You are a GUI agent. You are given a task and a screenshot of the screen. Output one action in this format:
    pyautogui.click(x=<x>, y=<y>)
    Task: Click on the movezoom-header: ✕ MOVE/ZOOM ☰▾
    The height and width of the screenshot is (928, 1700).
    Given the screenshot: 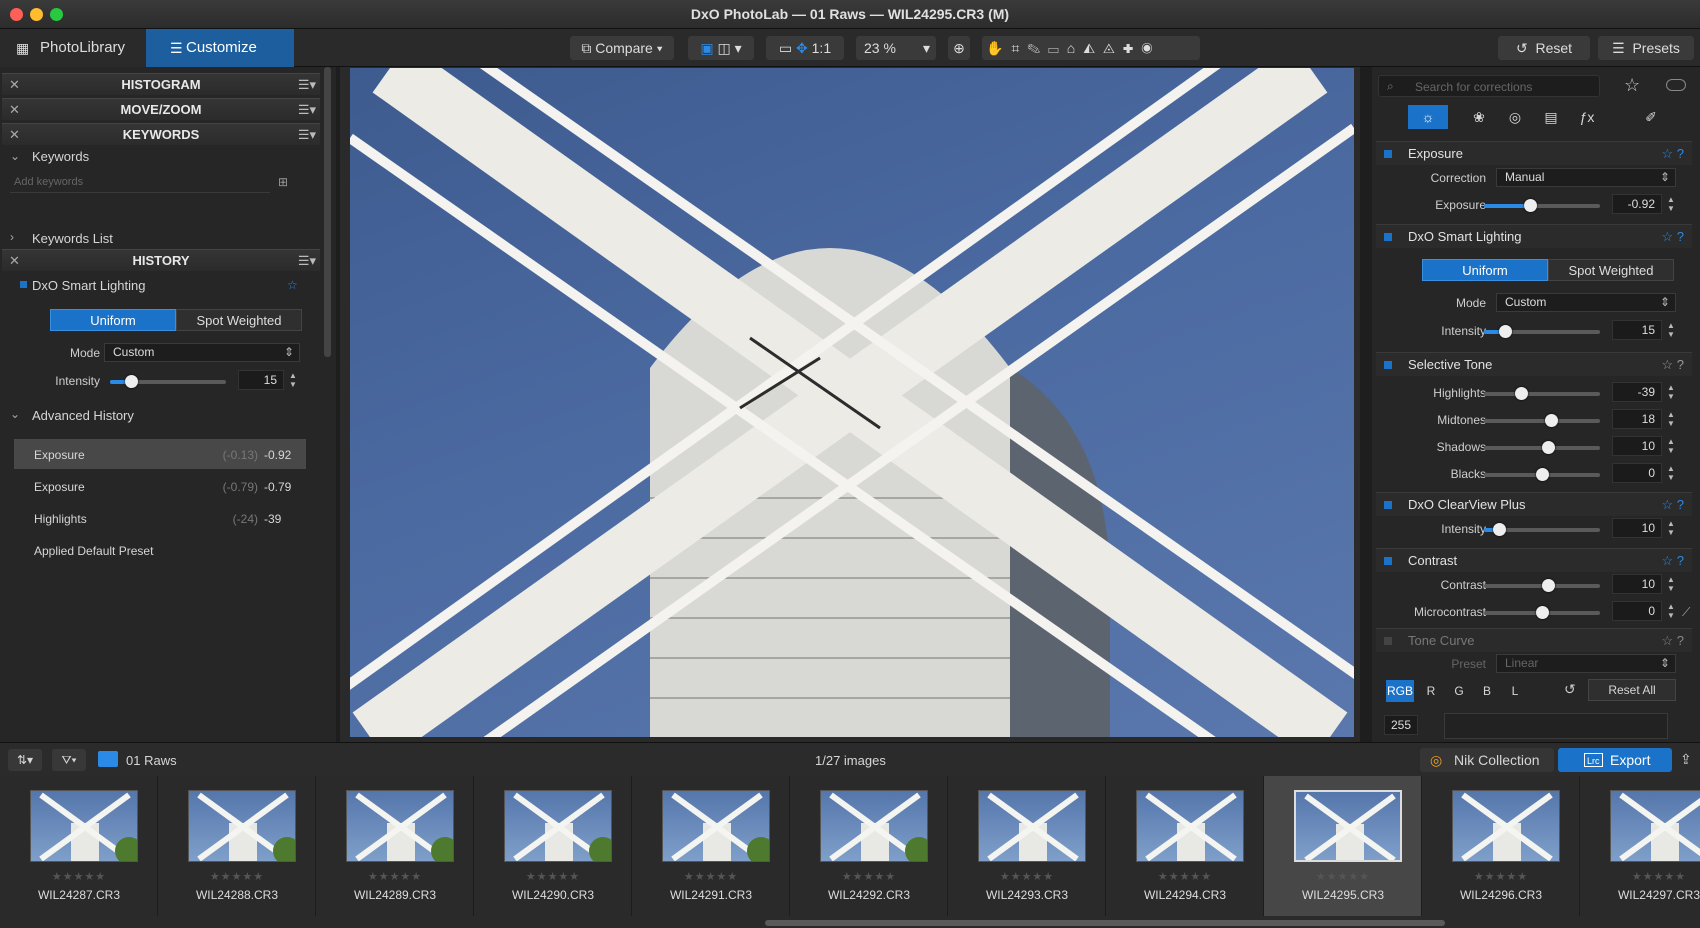 What is the action you would take?
    pyautogui.click(x=161, y=109)
    